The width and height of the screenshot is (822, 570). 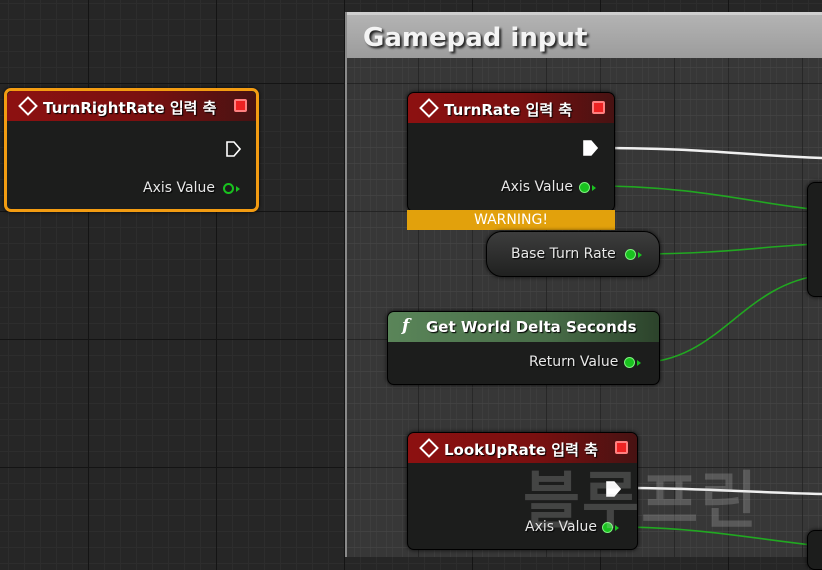 What do you see at coordinates (641, 500) in the screenshot?
I see `watermark: 블루프린` at bounding box center [641, 500].